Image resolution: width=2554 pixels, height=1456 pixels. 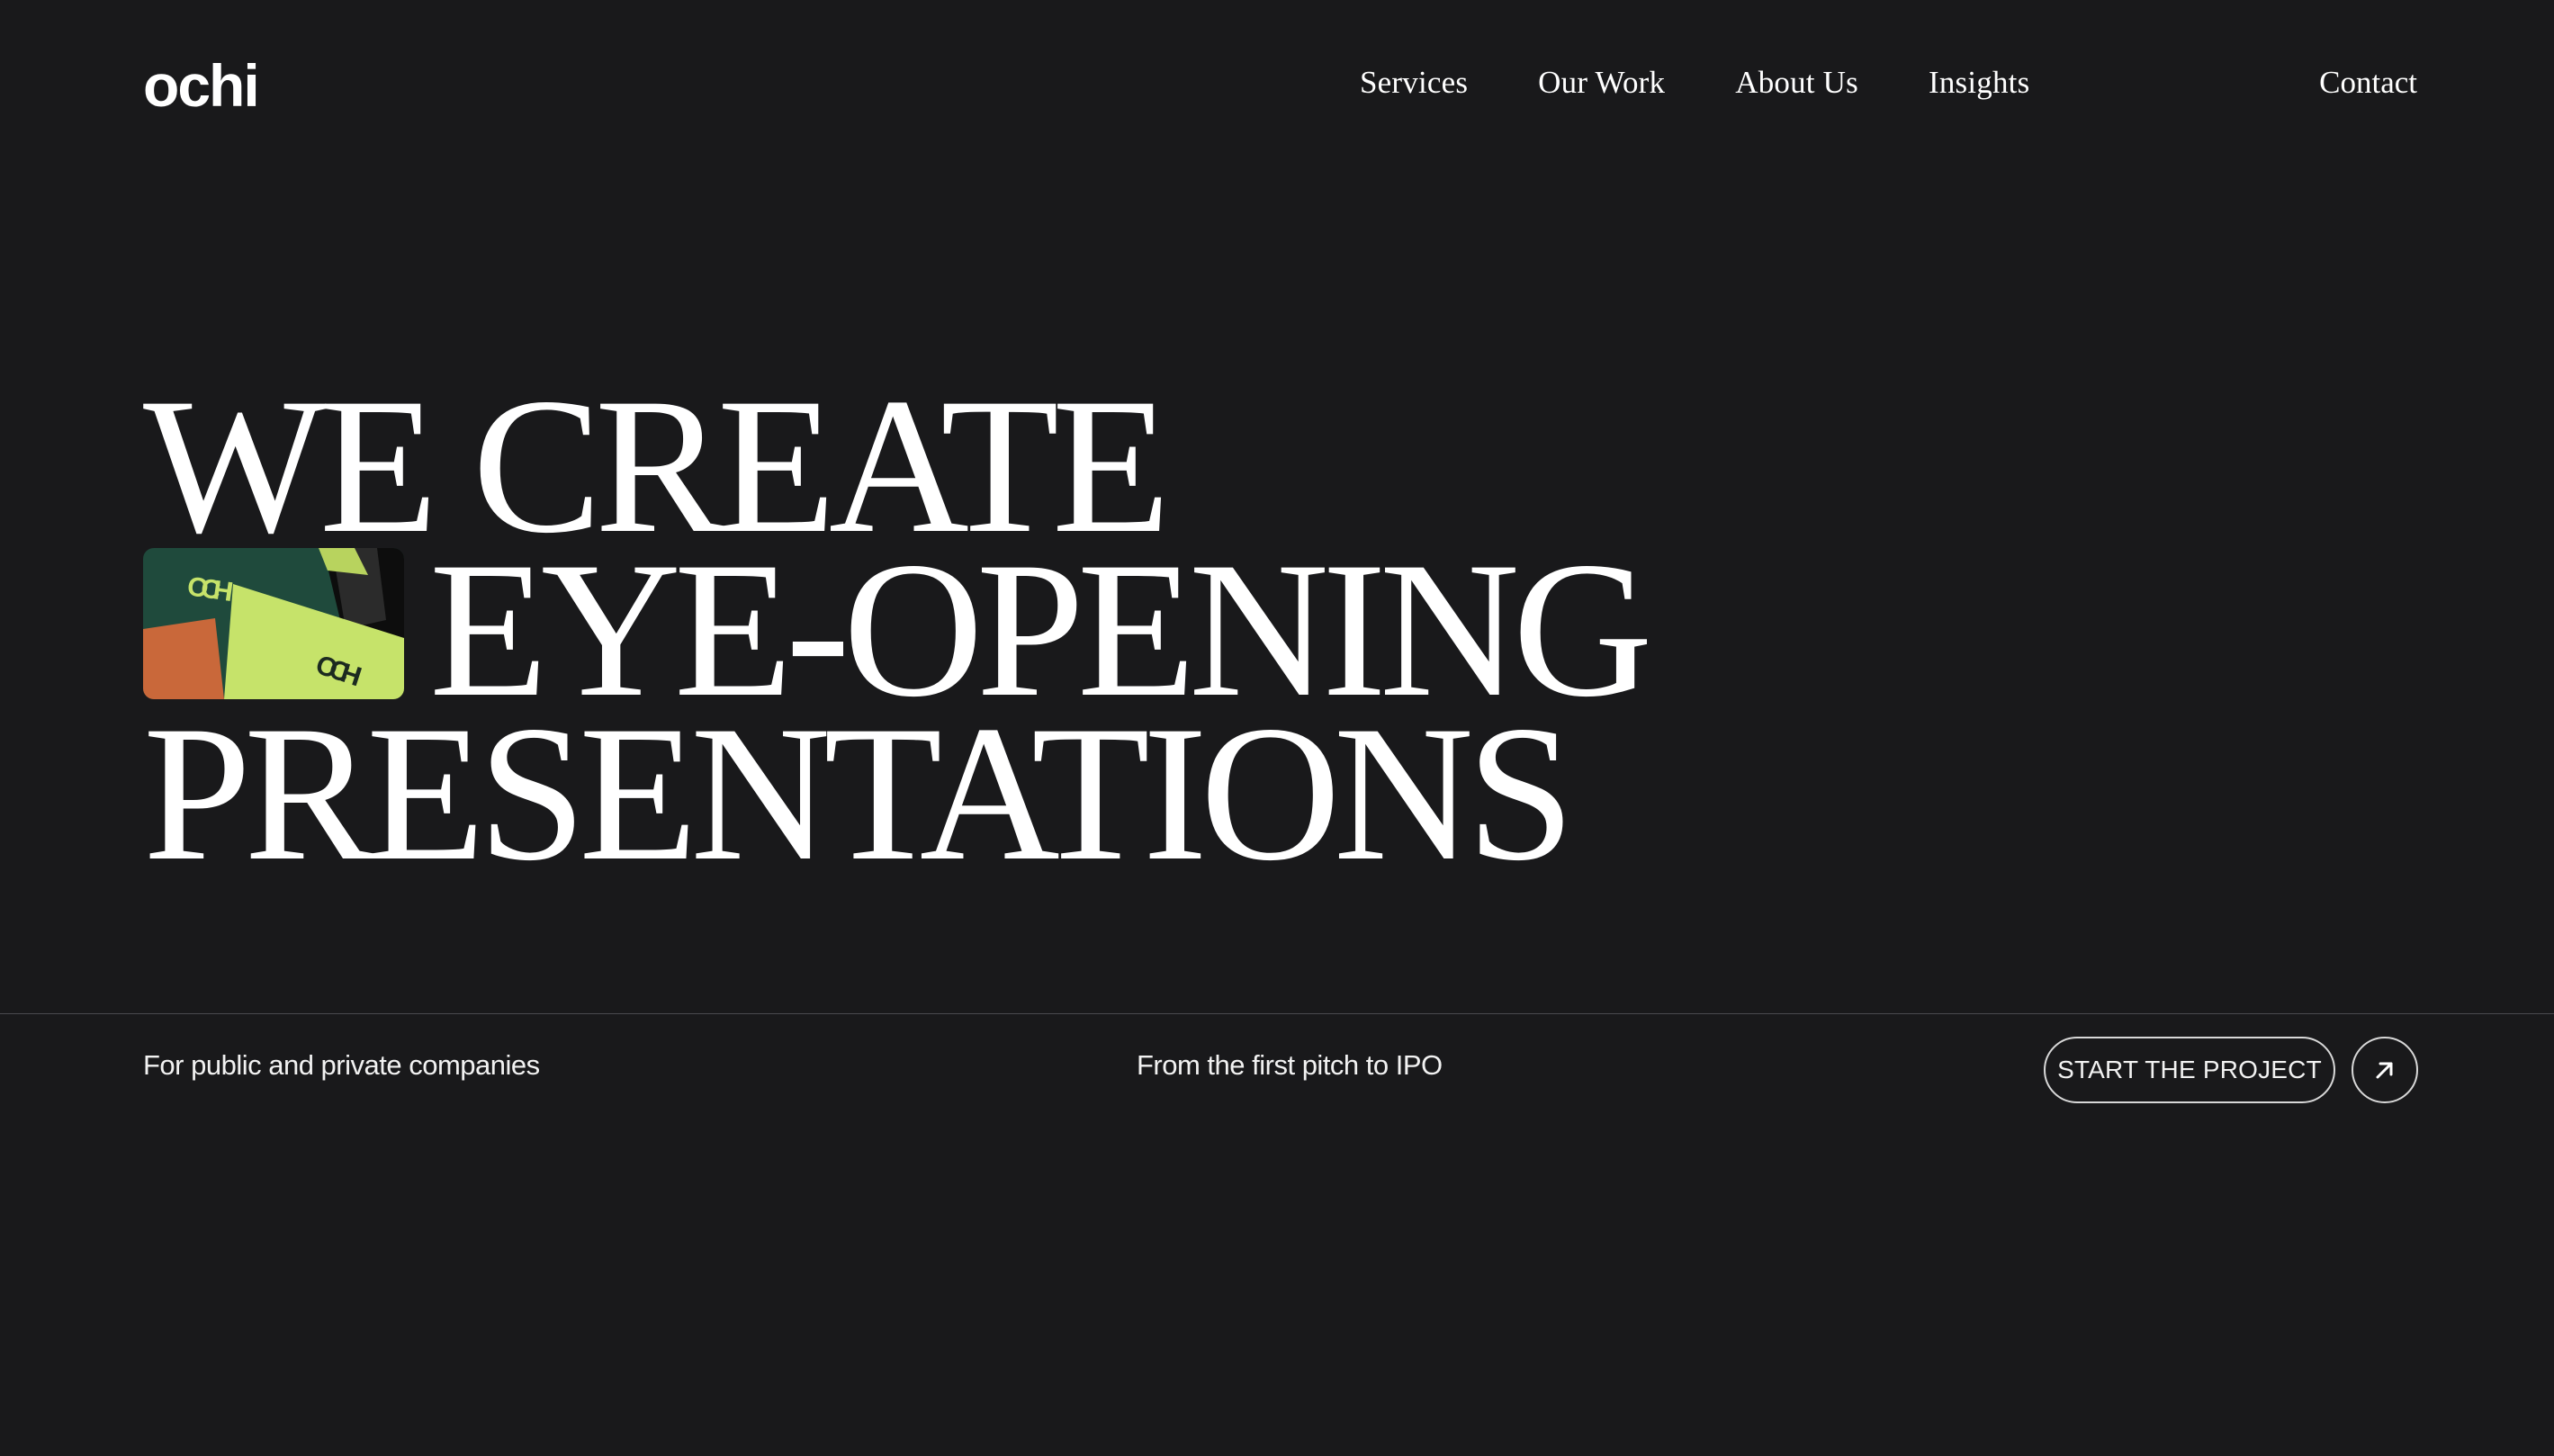 I want to click on nav-item-about-us: About Us, so click(x=1796, y=83).